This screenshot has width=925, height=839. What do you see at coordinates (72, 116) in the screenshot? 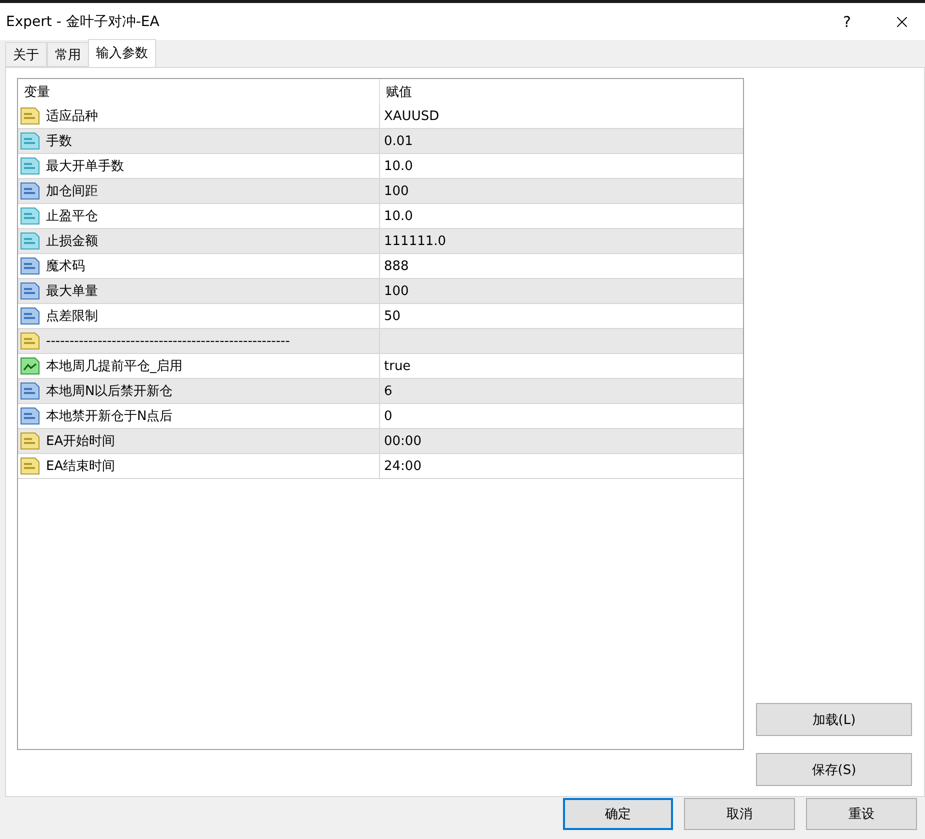
I see `parameter-name: 适应品种` at bounding box center [72, 116].